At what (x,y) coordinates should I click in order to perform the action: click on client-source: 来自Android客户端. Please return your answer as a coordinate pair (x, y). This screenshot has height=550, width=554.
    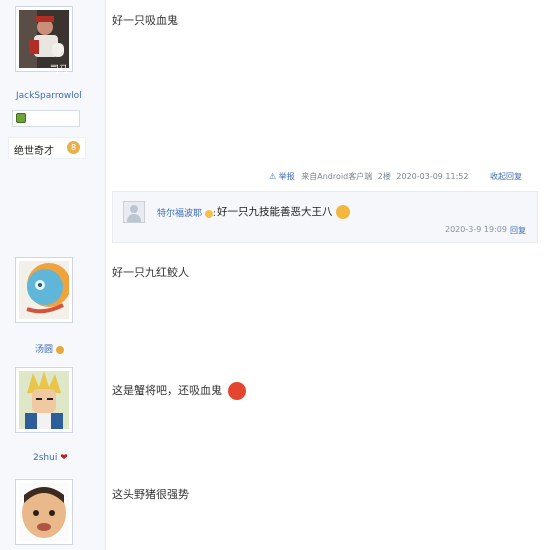
    Looking at the image, I should click on (337, 176).